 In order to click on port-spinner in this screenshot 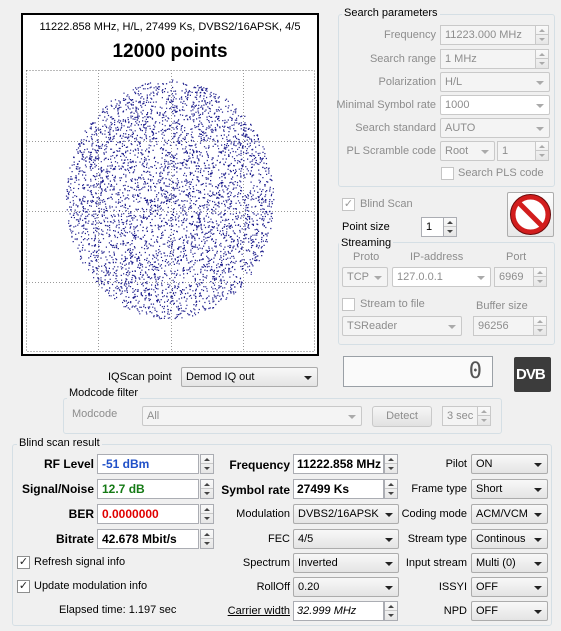, I will do `click(540, 277)`.